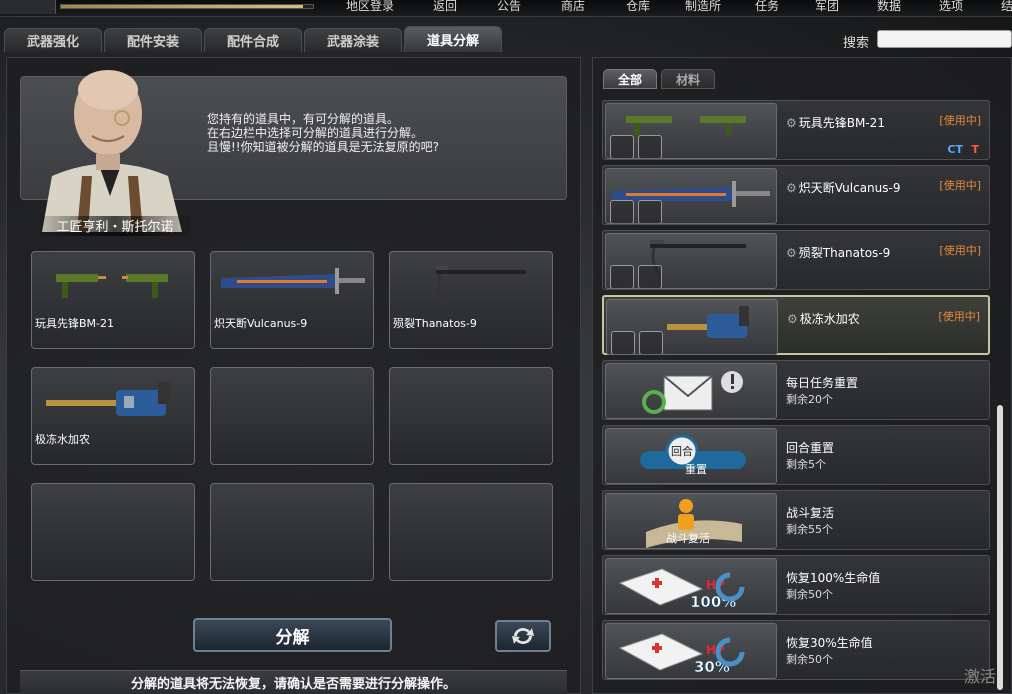 This screenshot has height=694, width=1012. Describe the element at coordinates (975, 149) in the screenshot. I see `t-badge: T` at that location.